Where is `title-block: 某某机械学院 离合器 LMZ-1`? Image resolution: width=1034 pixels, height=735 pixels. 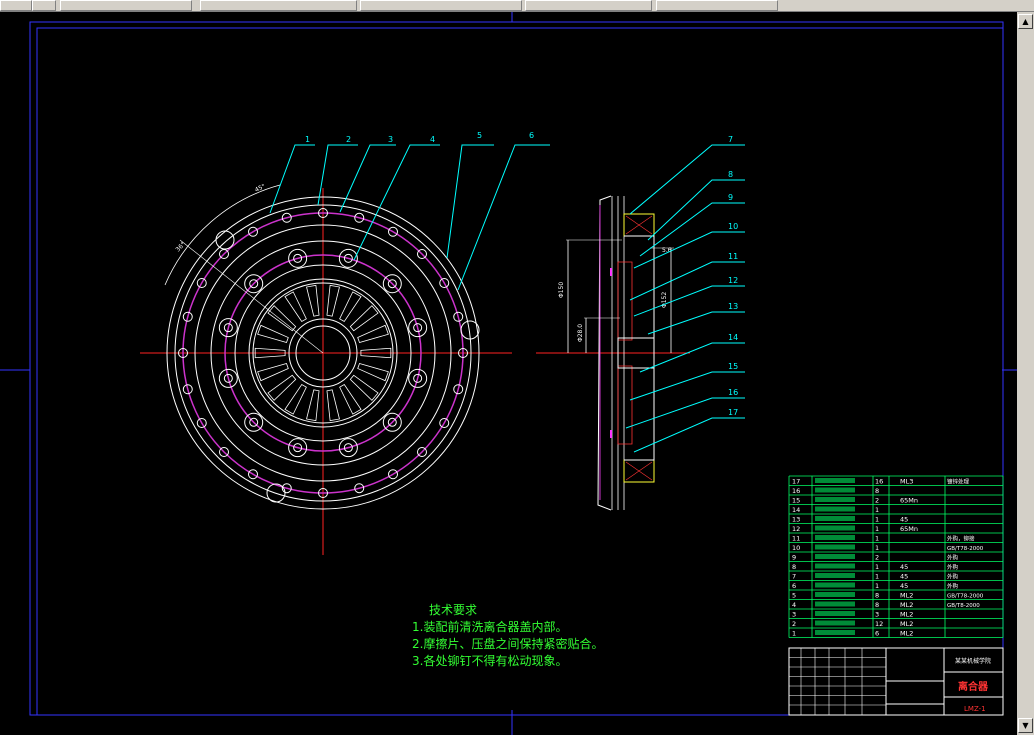 title-block: 某某机械学院 离合器 LMZ-1 is located at coordinates (896, 681).